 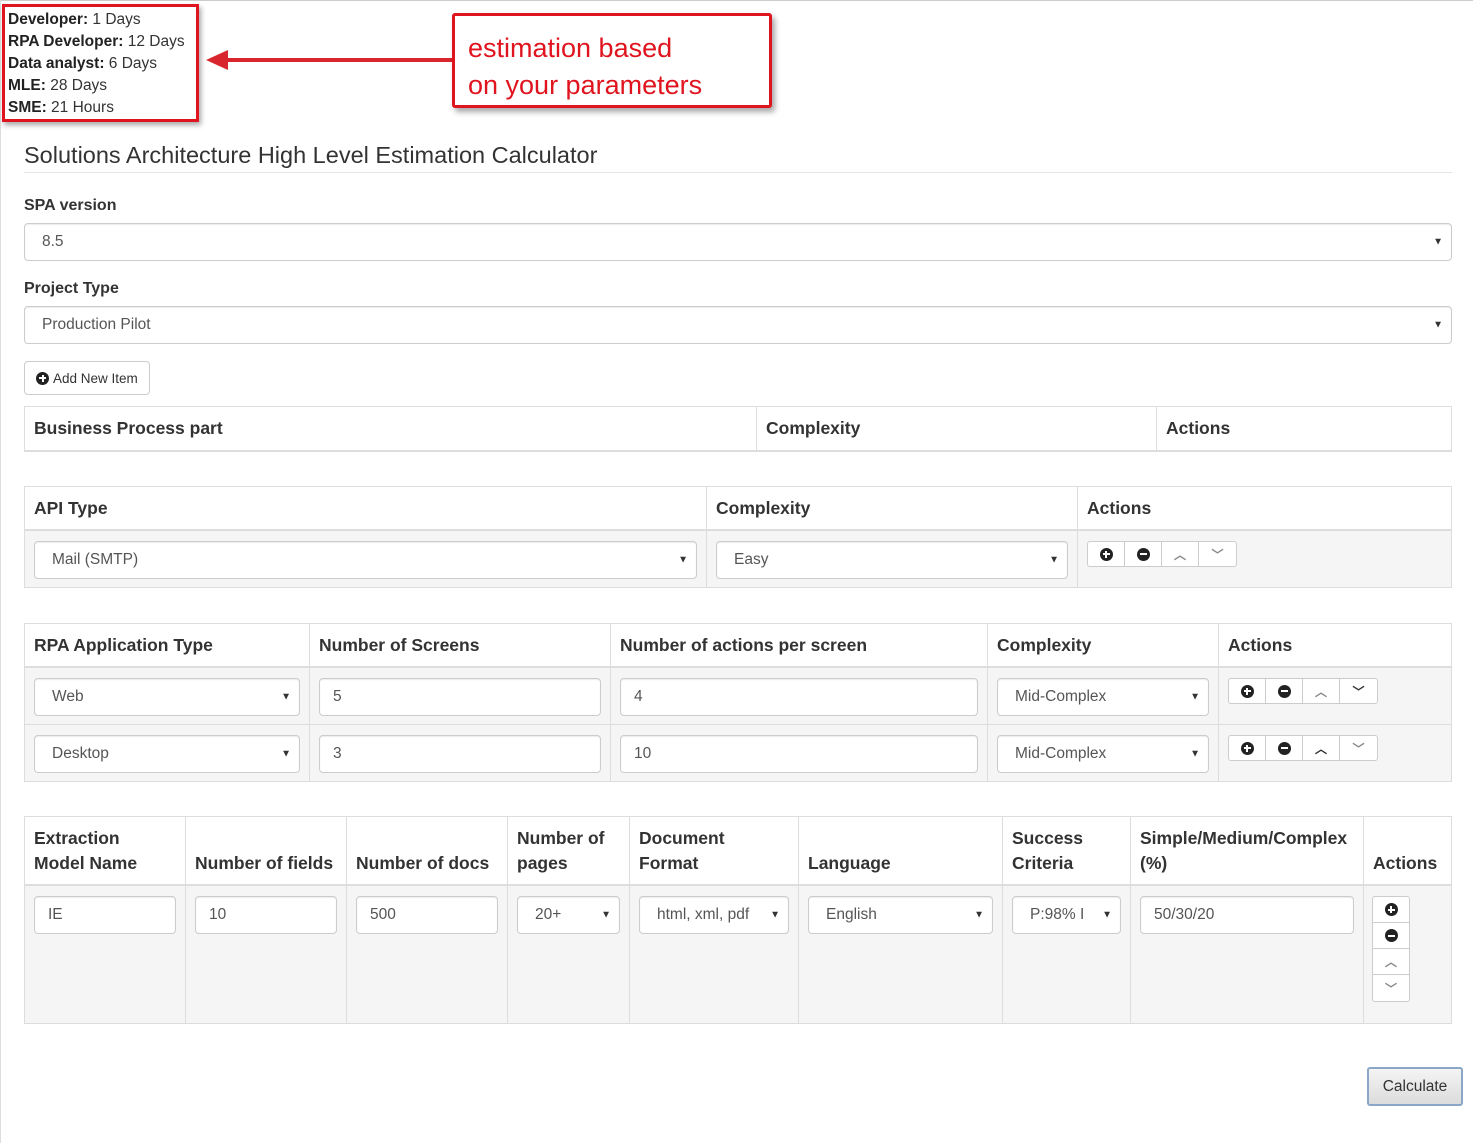 What do you see at coordinates (460, 697) in the screenshot?
I see `screens-input: 5` at bounding box center [460, 697].